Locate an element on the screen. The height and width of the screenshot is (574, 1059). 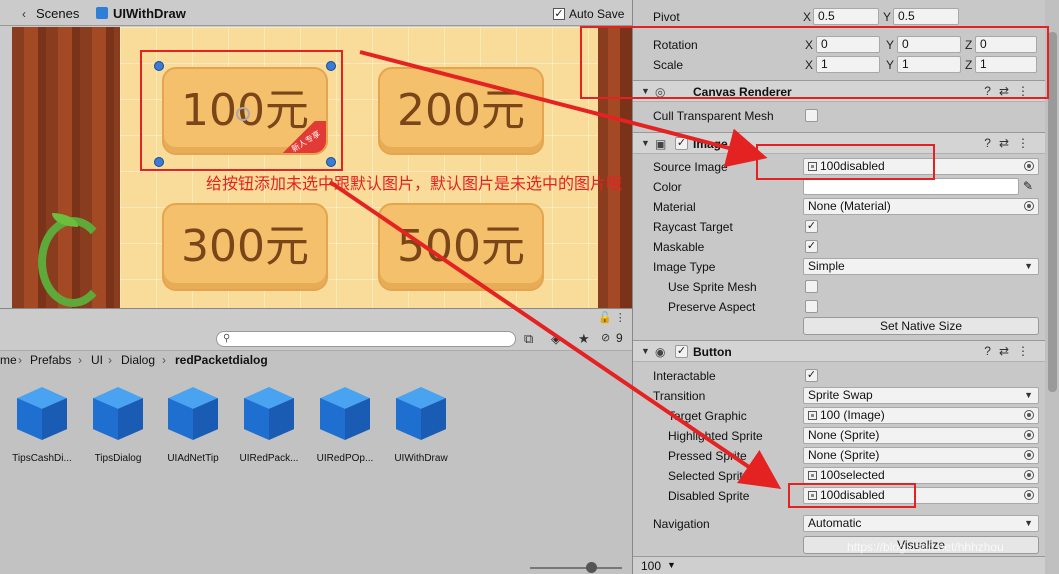
material-field: None (Material) is located at coordinates (921, 206).